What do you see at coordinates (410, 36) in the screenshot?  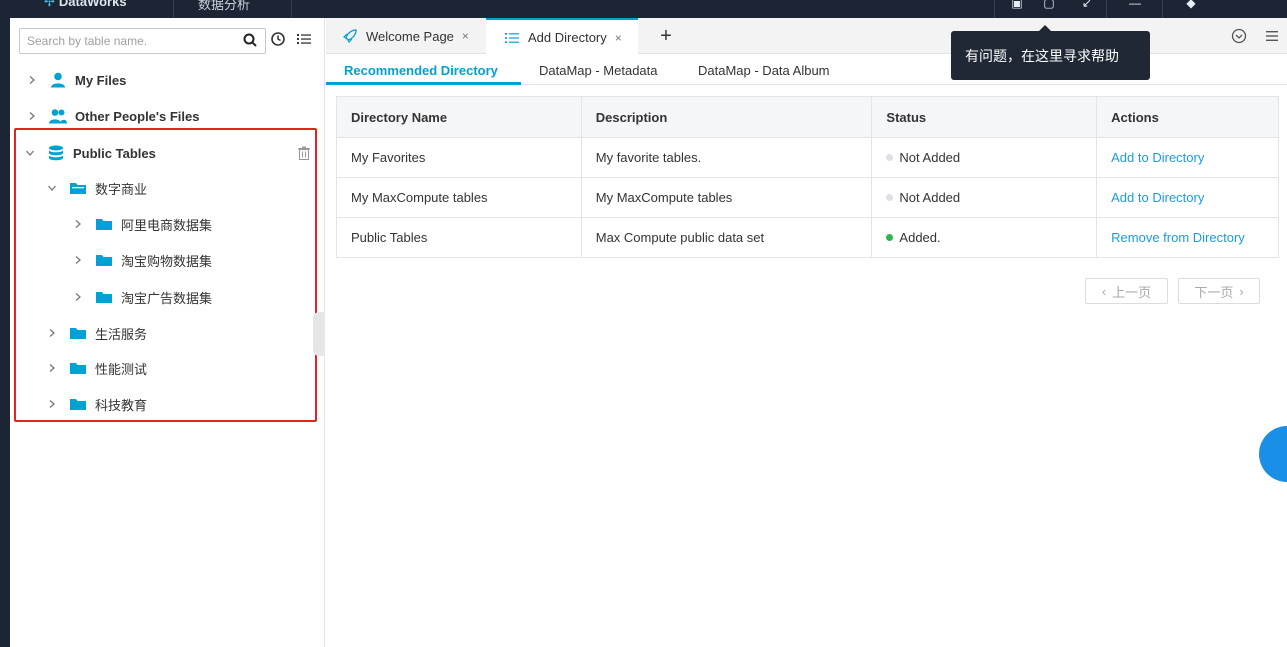 I see `tab-label: Welcome Page` at bounding box center [410, 36].